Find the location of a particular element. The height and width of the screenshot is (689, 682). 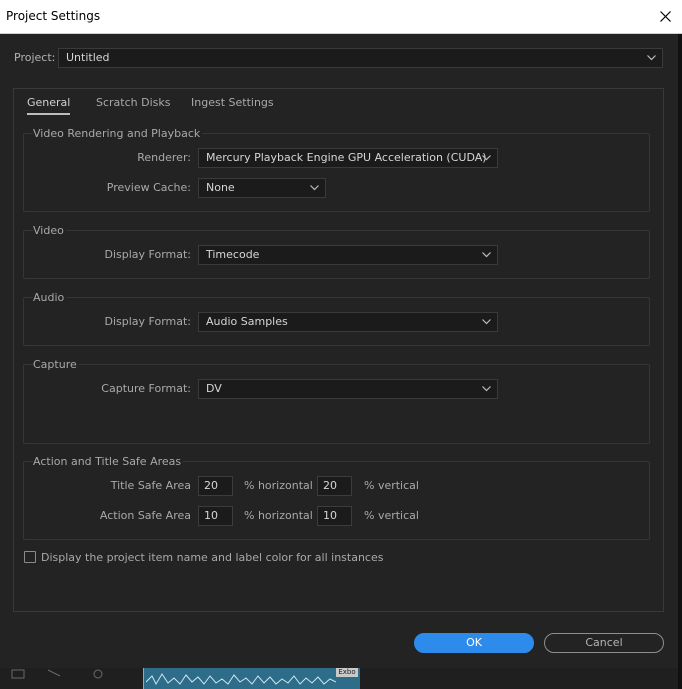

project-value: Untitled is located at coordinates (88, 57).